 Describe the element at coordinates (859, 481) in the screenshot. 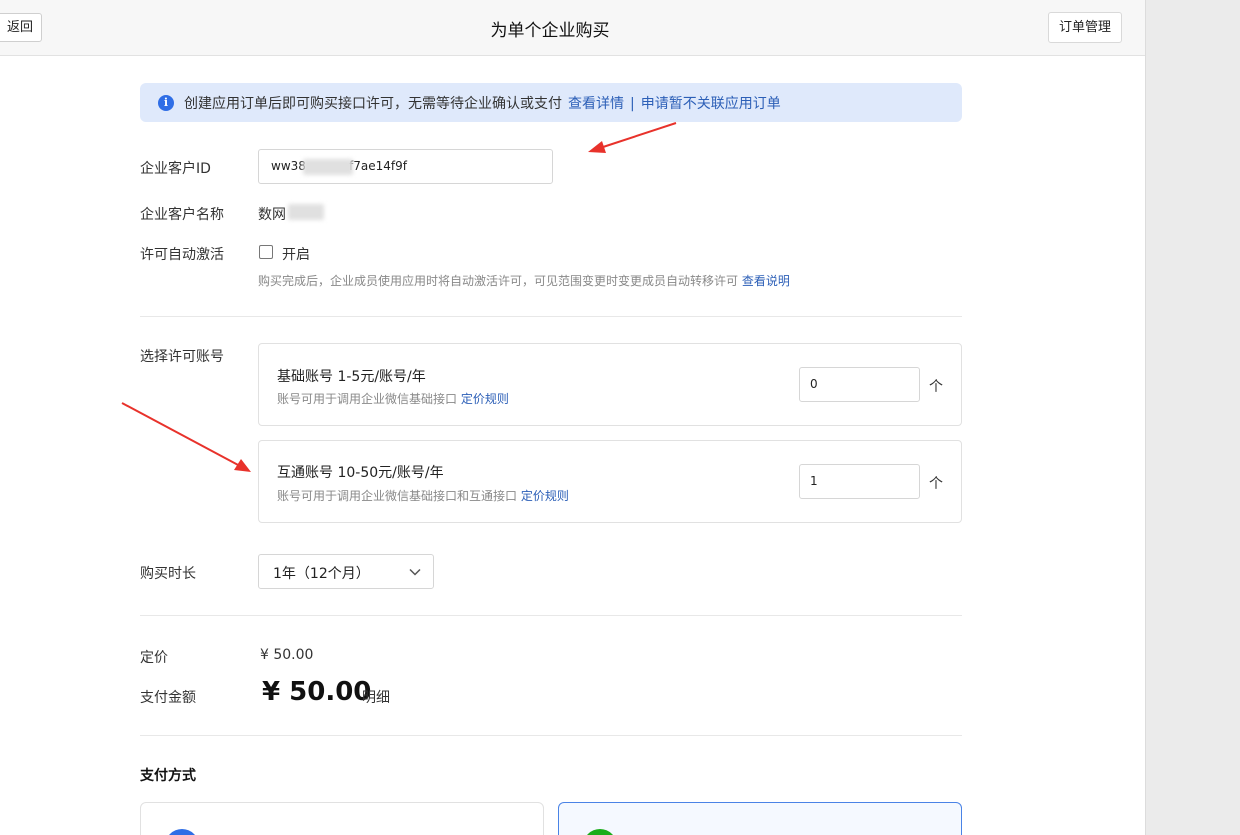

I see `interop-account-quantity-input: 1` at that location.